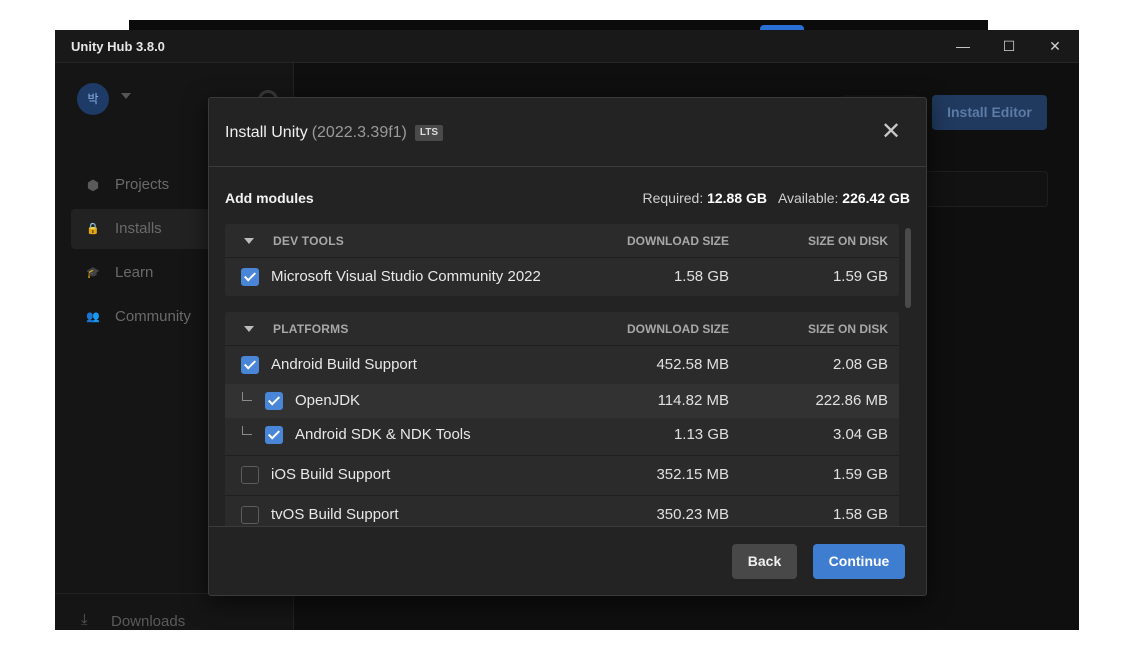 The image size is (1126, 664). I want to click on available-label: Available:, so click(808, 198).